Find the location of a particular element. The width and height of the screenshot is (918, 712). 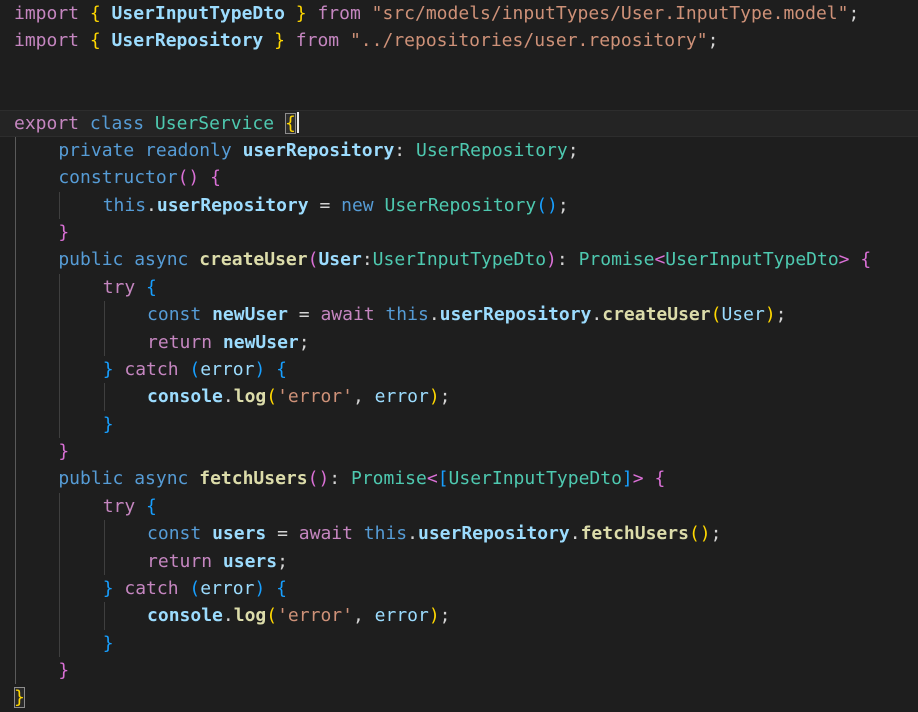

code-token: , is located at coordinates (363, 616).